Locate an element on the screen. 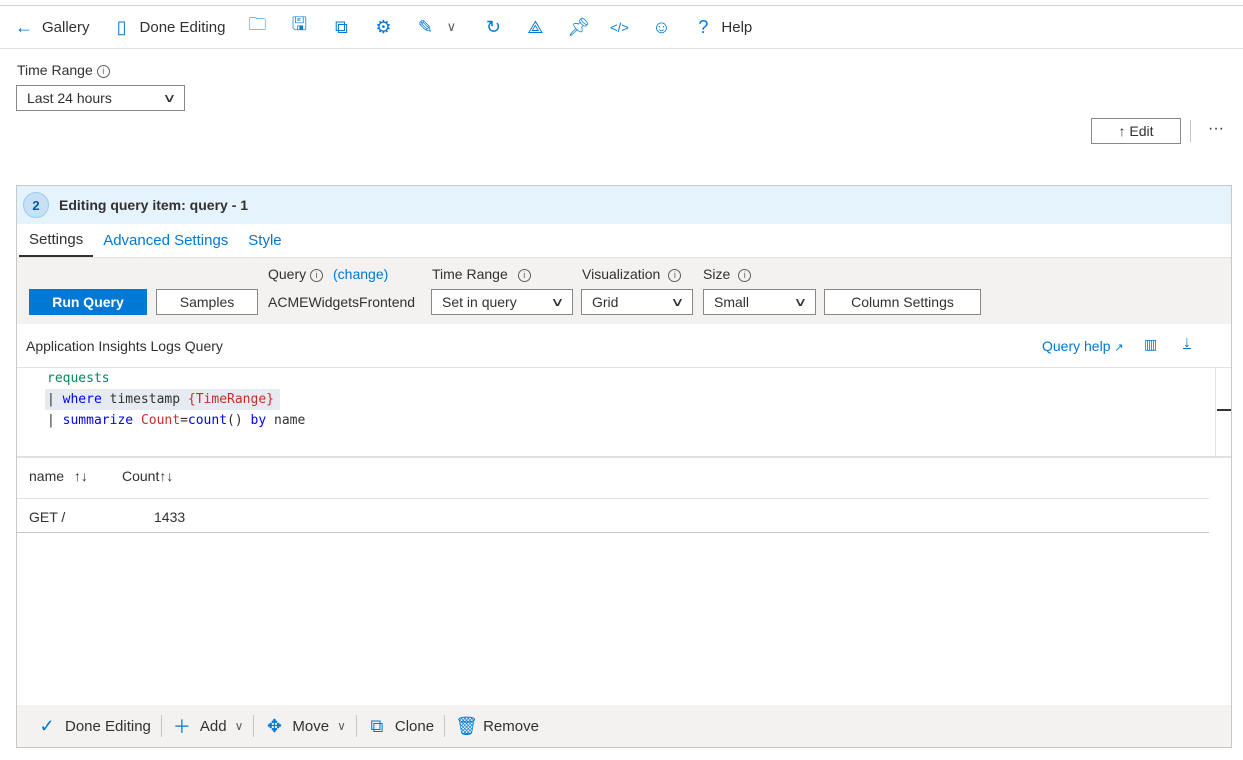  size-select: Small ∨ is located at coordinates (759, 302).